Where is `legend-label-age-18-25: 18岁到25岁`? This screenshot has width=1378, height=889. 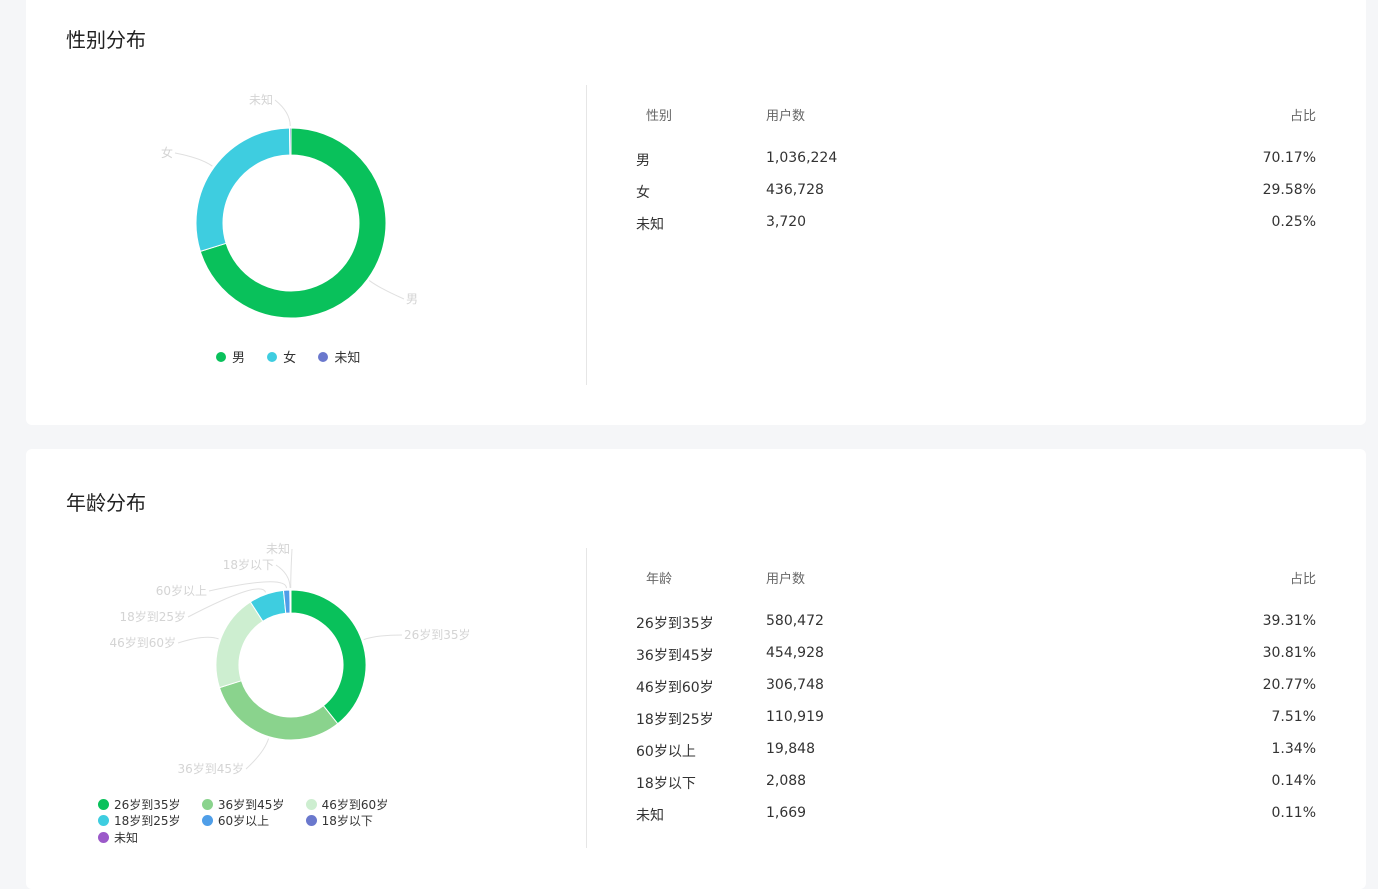
legend-label-age-18-25: 18岁到25岁 is located at coordinates (147, 821).